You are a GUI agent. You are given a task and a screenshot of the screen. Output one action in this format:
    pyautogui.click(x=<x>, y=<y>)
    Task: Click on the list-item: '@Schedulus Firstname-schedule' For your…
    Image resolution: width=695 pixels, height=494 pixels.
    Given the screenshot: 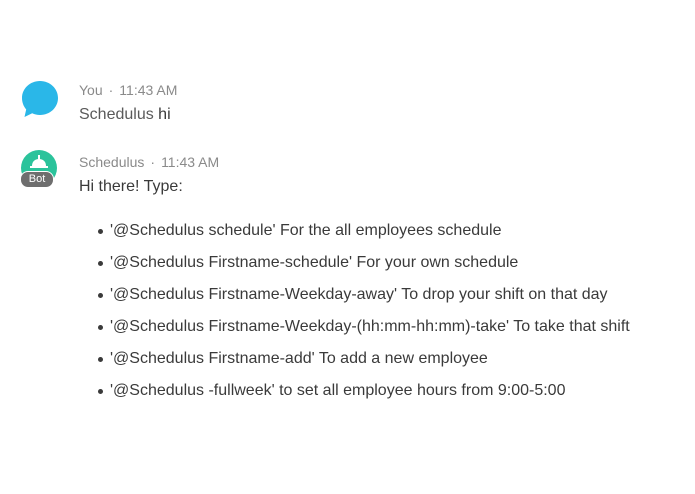 What is the action you would take?
    pyautogui.click(x=364, y=269)
    